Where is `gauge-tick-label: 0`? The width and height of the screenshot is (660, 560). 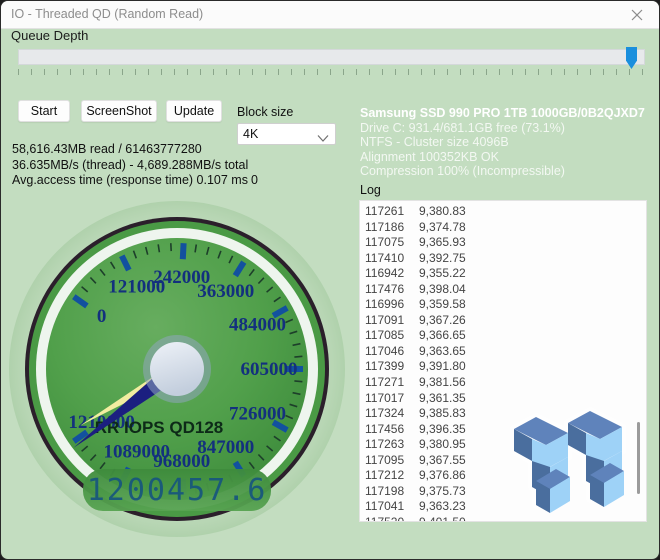
gauge-tick-label: 0 is located at coordinates (102, 316).